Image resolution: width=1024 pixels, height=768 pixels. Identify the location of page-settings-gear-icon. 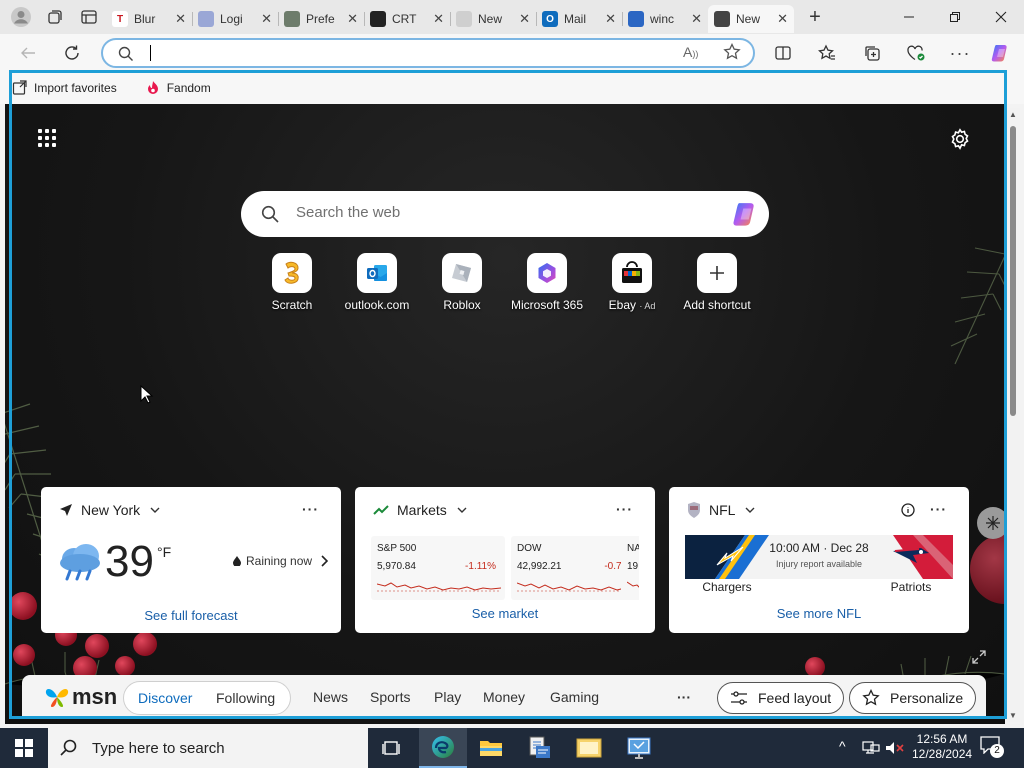
(960, 140).